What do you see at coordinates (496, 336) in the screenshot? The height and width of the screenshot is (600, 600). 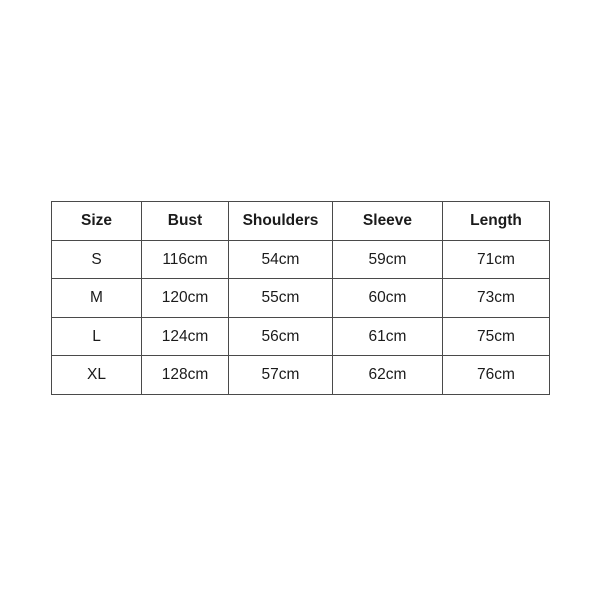 I see `cell-length: 75cm` at bounding box center [496, 336].